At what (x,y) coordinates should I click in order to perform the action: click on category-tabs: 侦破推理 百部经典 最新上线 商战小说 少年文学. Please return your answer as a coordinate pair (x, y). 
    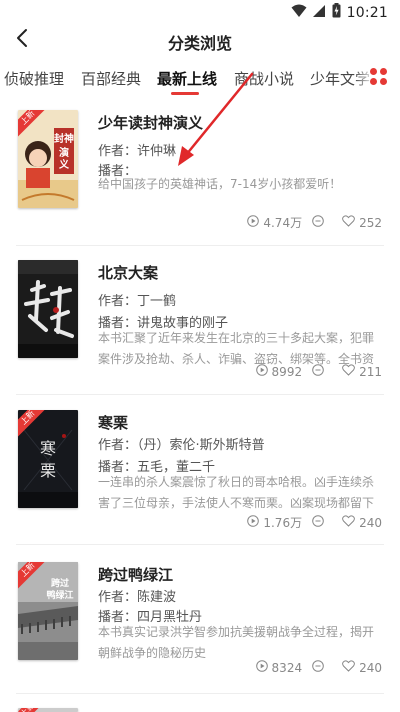
    Looking at the image, I should click on (200, 78).